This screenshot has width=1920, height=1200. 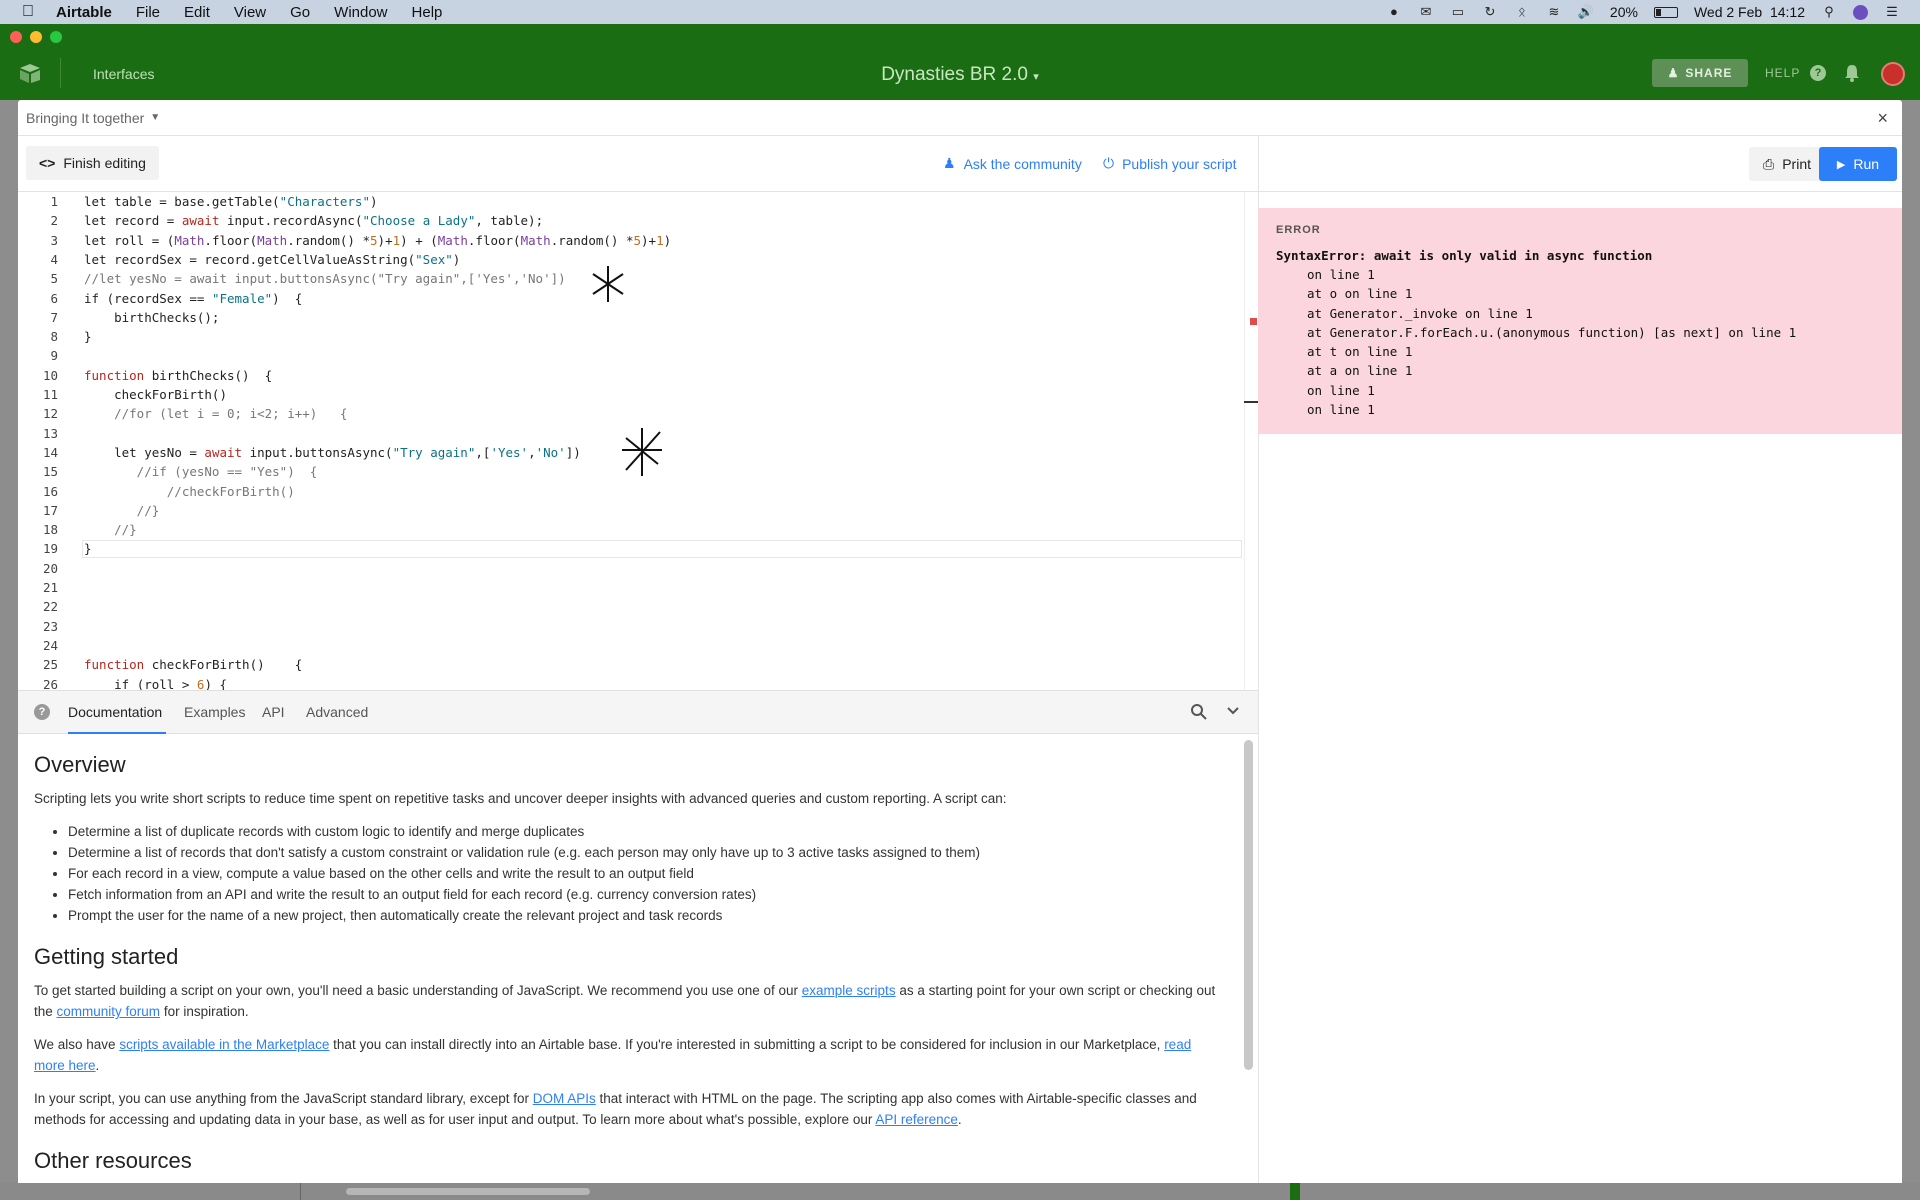 I want to click on search-icon, so click(x=1199, y=712).